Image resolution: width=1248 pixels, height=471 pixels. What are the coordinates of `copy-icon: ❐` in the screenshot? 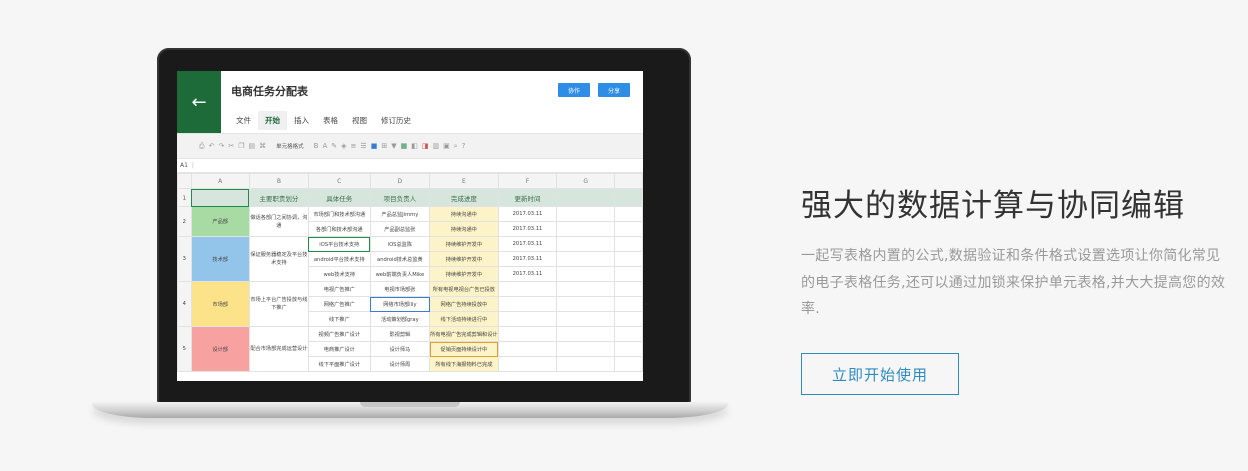 It's located at (241, 146).